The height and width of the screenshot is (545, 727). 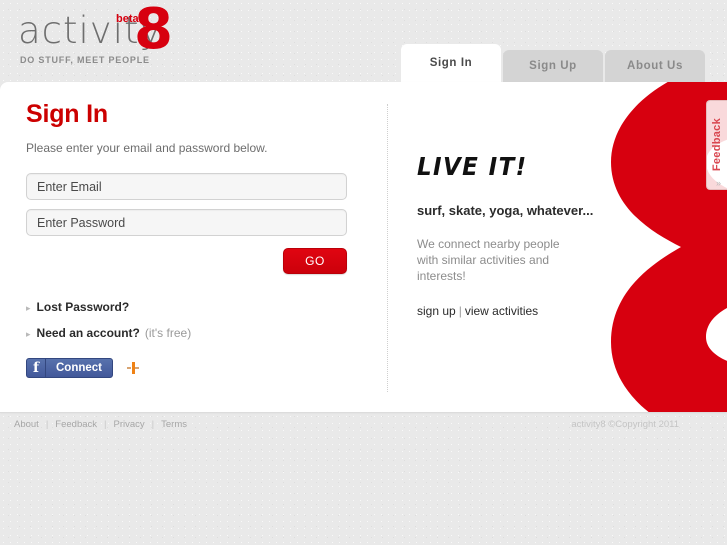 I want to click on feedback-tab-label: Feedback, so click(x=717, y=145).